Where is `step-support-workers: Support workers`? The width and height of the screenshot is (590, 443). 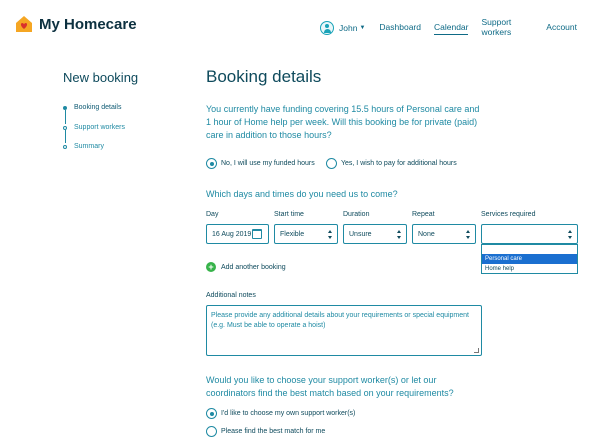 step-support-workers: Support workers is located at coordinates (94, 133).